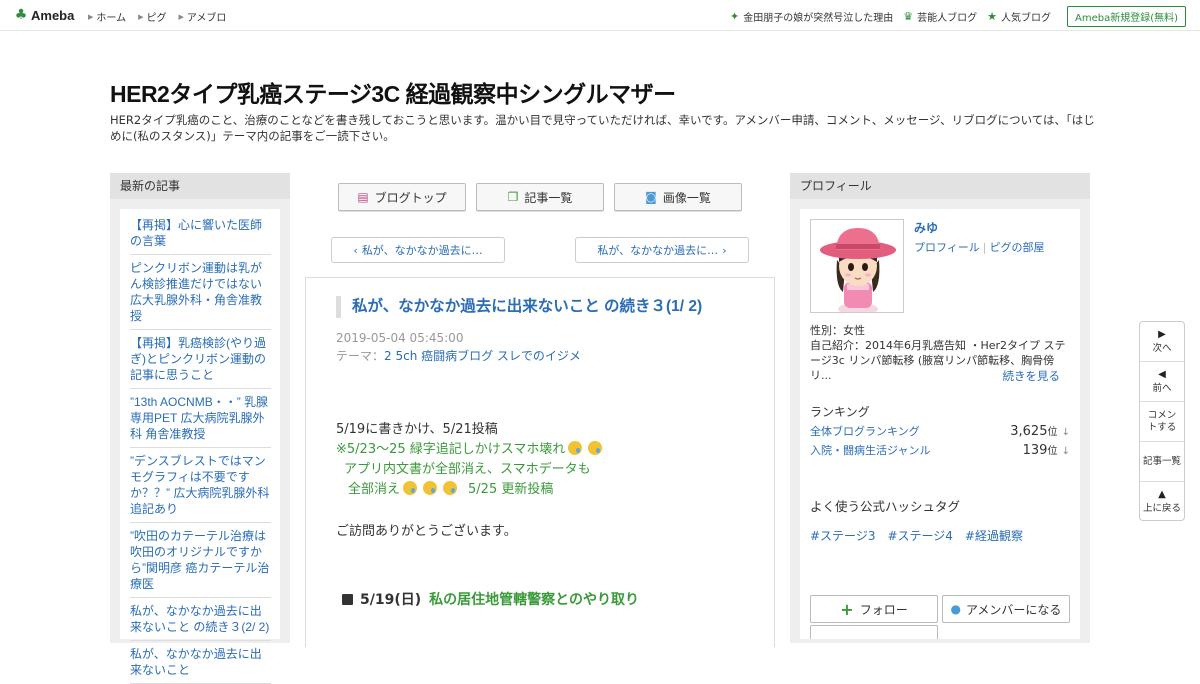 The width and height of the screenshot is (1200, 684). Describe the element at coordinates (534, 600) in the screenshot. I see `section-title: 私の居住地管轄警察とのやり取り` at that location.